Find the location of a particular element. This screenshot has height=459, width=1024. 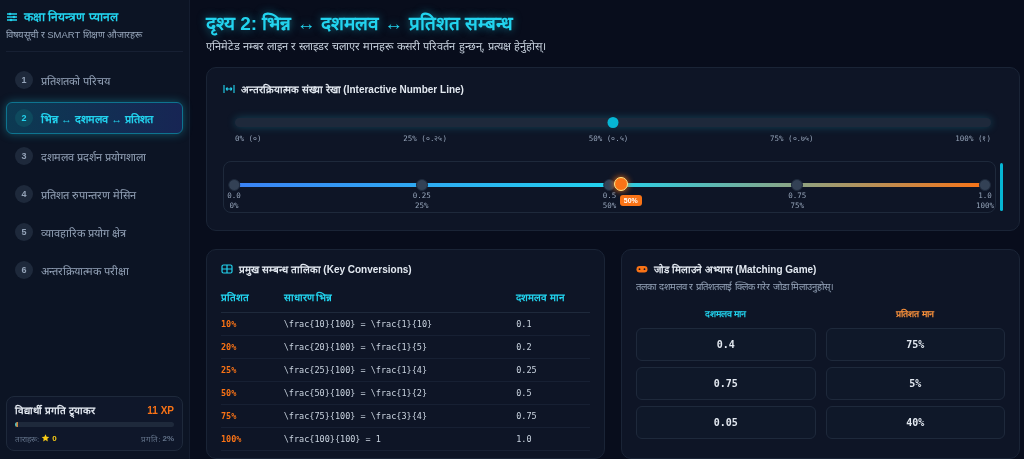

nav-item: 2 भिन्न ↔ दशमलव ↔ प्रतिशत is located at coordinates (94, 118).